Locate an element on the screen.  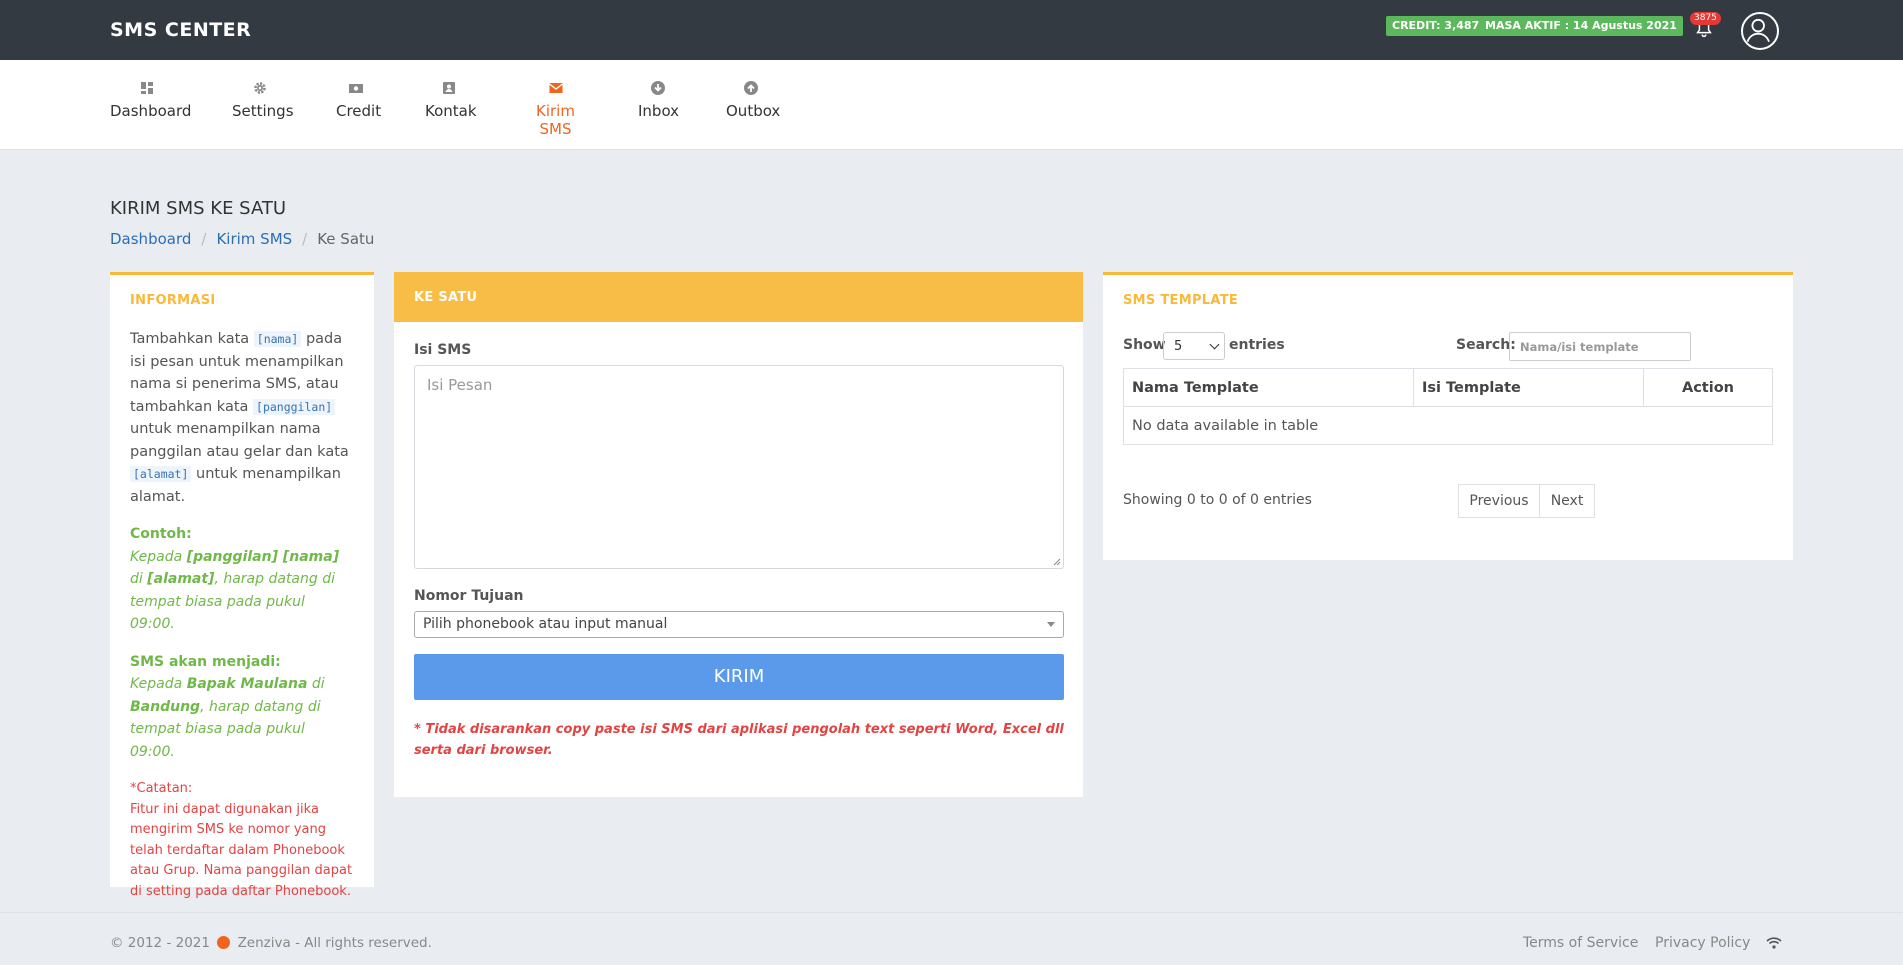
user-icon is located at coordinates (1758, 30).